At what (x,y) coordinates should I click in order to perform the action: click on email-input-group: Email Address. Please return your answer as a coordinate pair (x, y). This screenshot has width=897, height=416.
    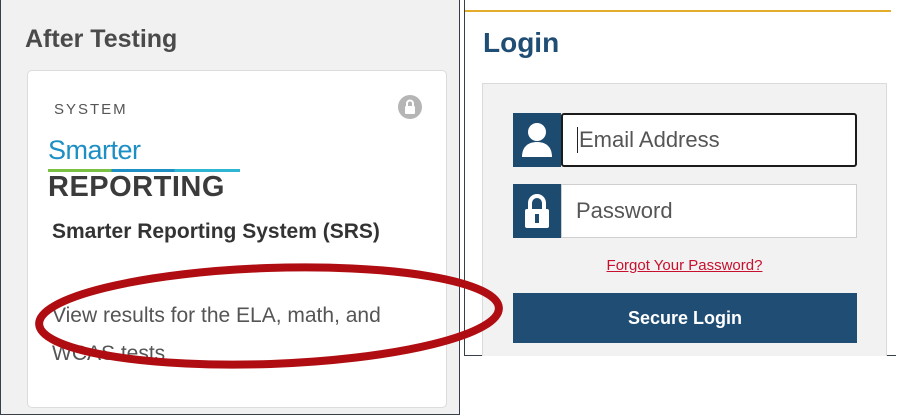
    Looking at the image, I should click on (685, 140).